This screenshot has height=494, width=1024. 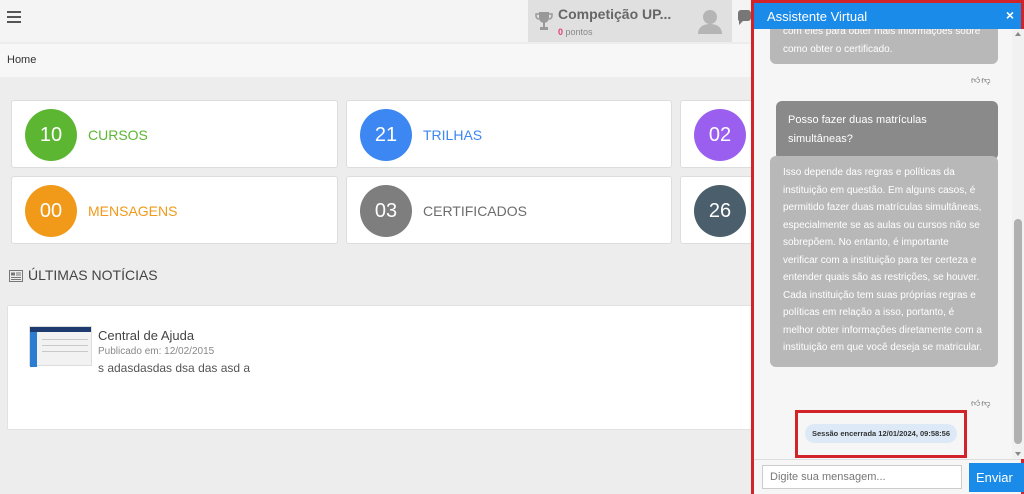 I want to click on message-input, so click(x=862, y=477).